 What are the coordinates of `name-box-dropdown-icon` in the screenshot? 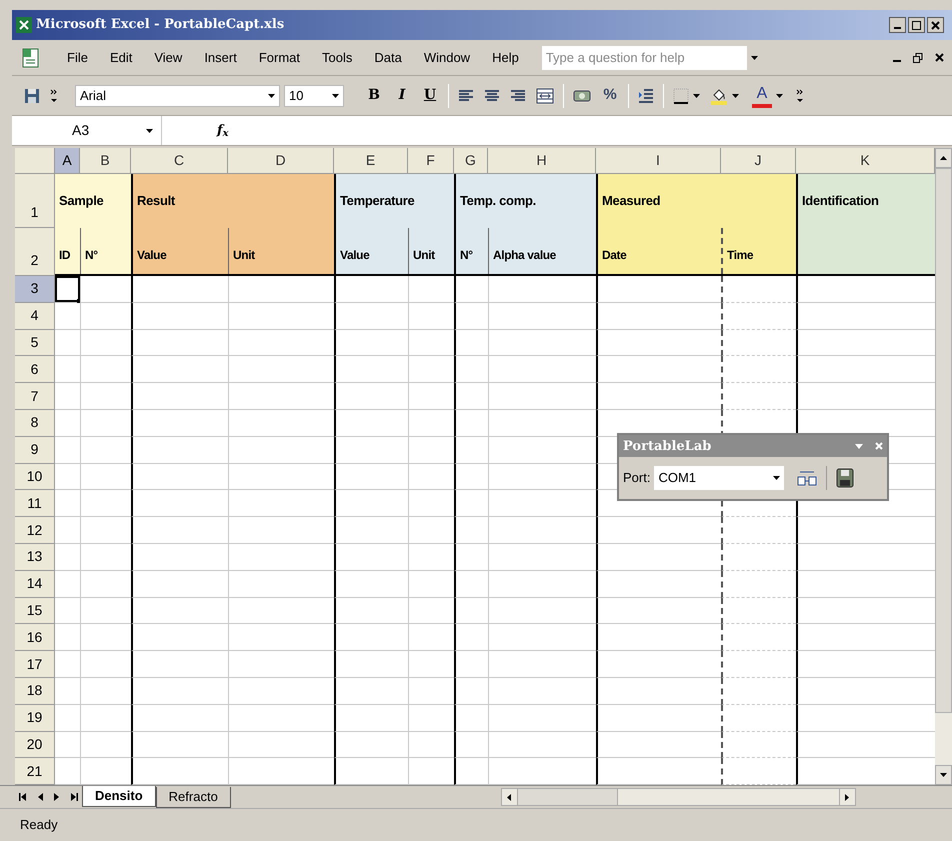 It's located at (149, 130).